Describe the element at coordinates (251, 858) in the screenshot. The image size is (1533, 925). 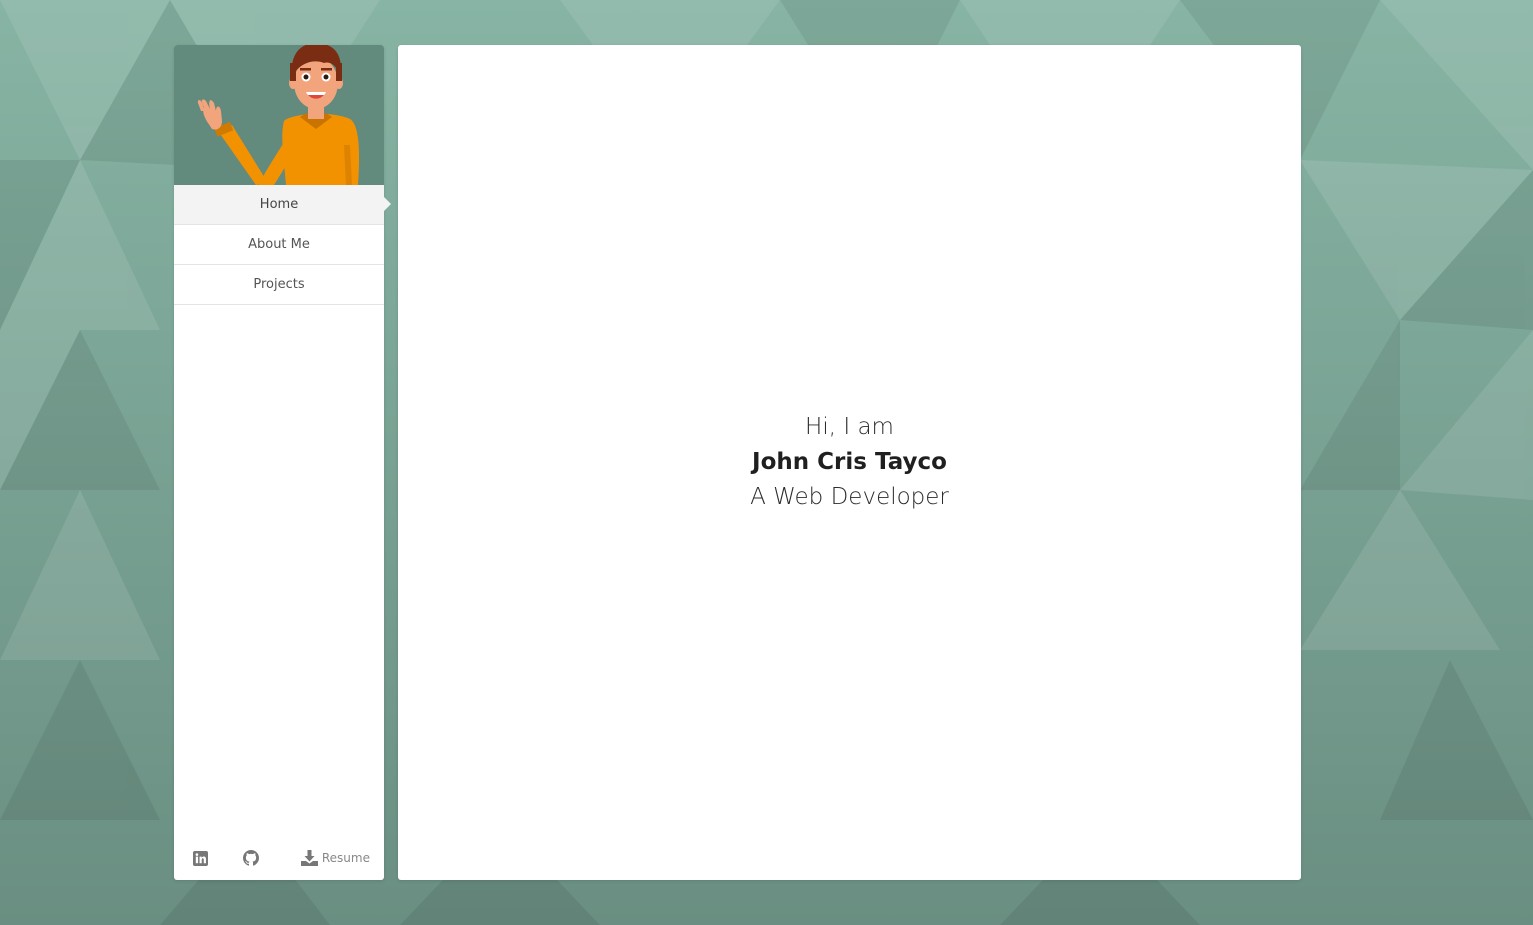
I see `github-icon` at that location.